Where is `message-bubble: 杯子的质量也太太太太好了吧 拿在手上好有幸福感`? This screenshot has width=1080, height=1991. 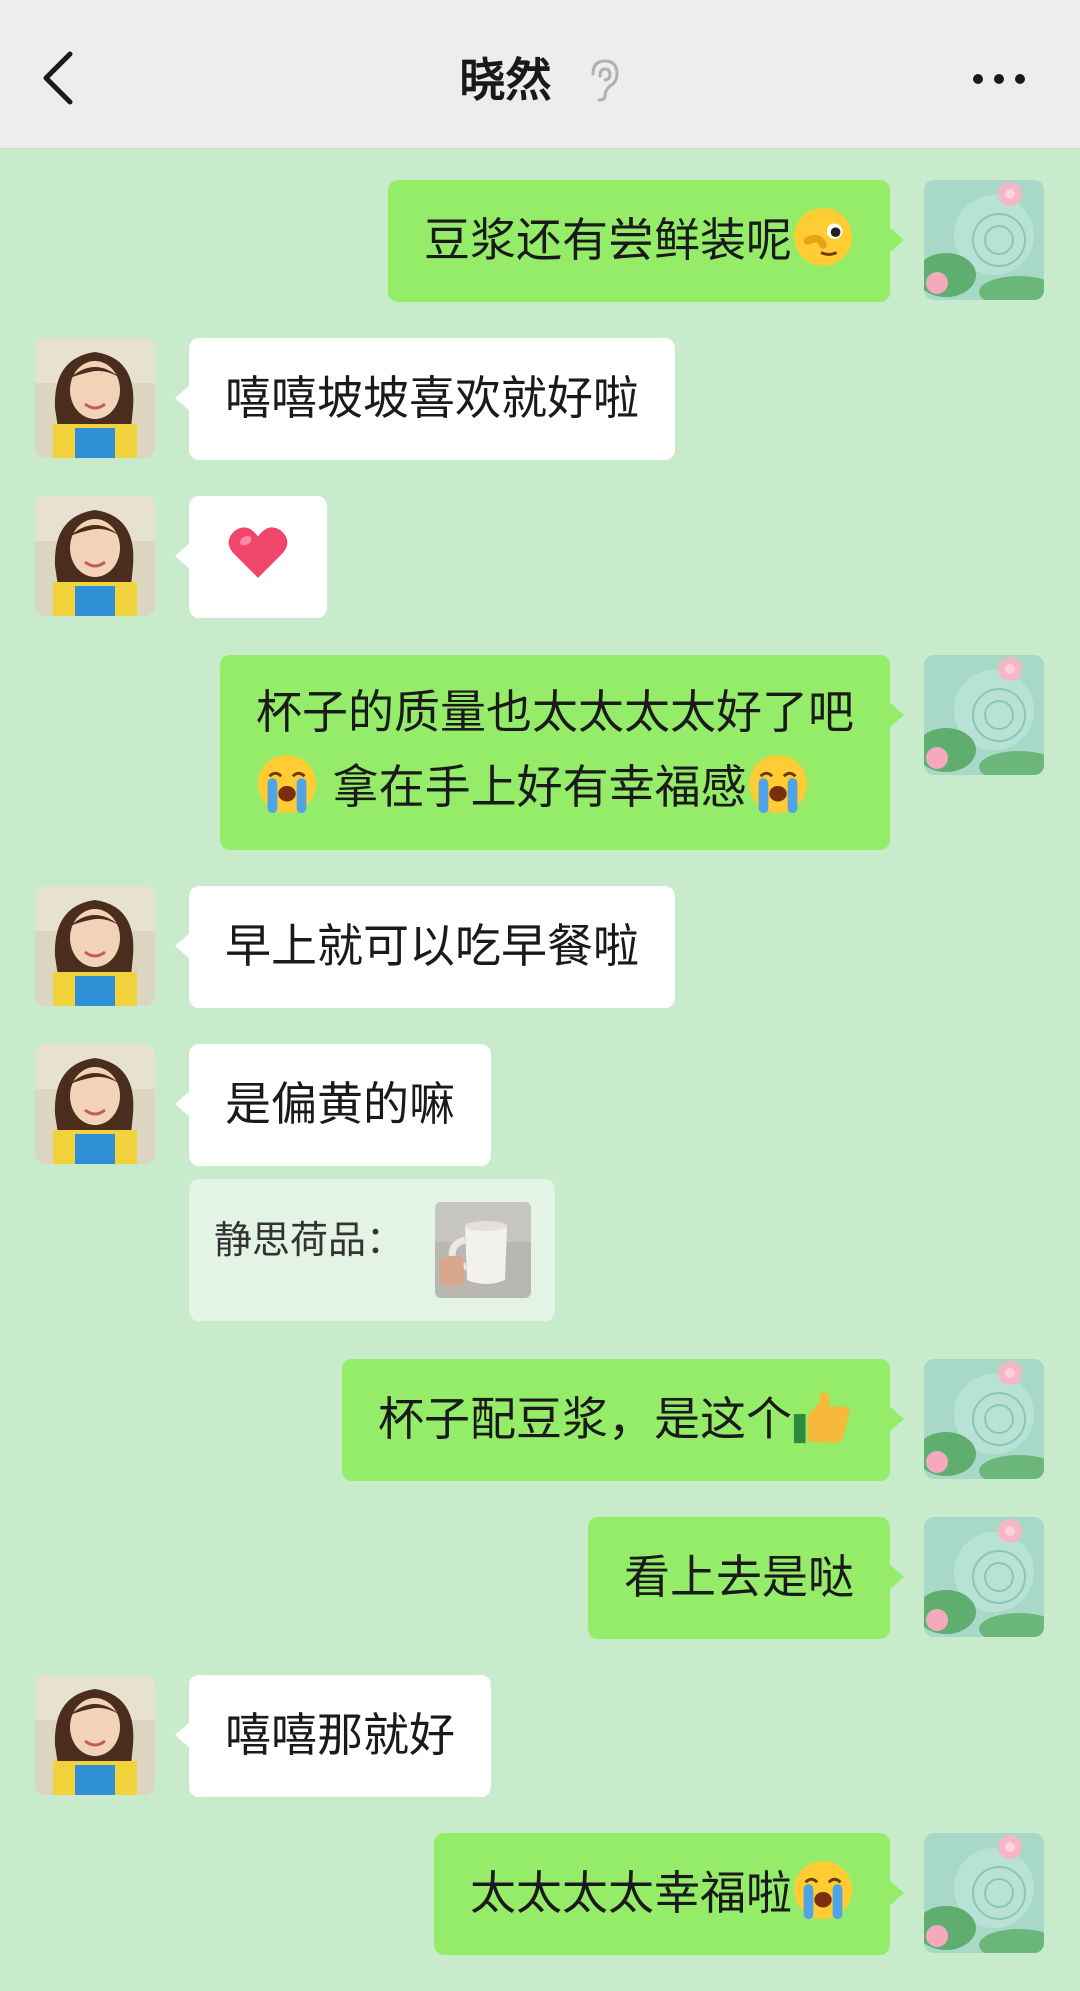
message-bubble: 杯子的质量也太太太太好了吧 拿在手上好有幸福感 is located at coordinates (562, 752).